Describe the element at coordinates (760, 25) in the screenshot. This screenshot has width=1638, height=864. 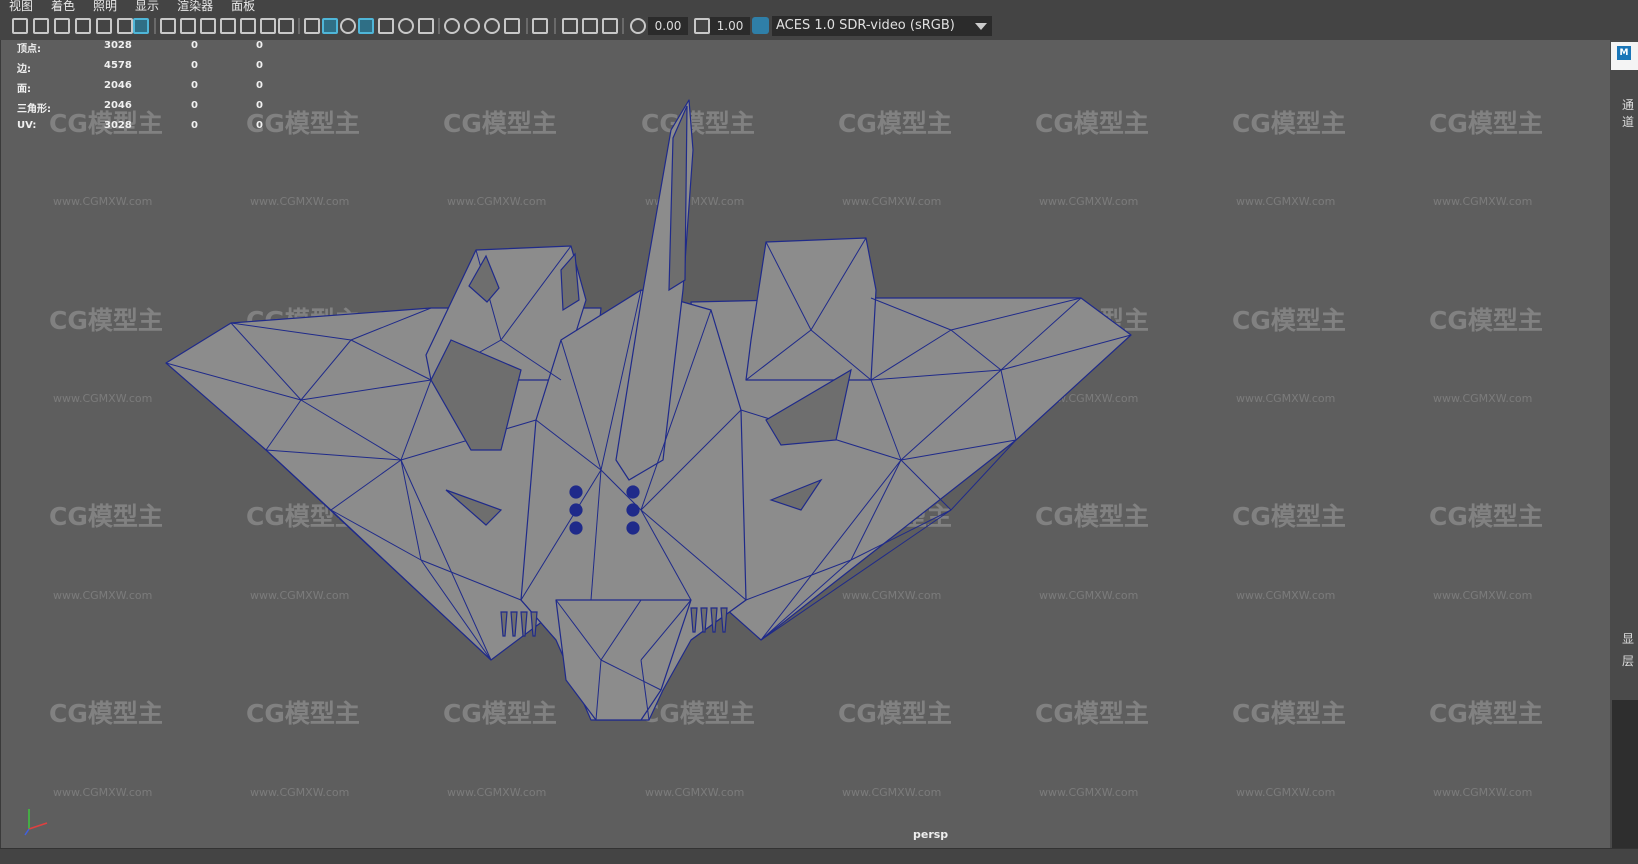
I see `color-space-icon` at that location.